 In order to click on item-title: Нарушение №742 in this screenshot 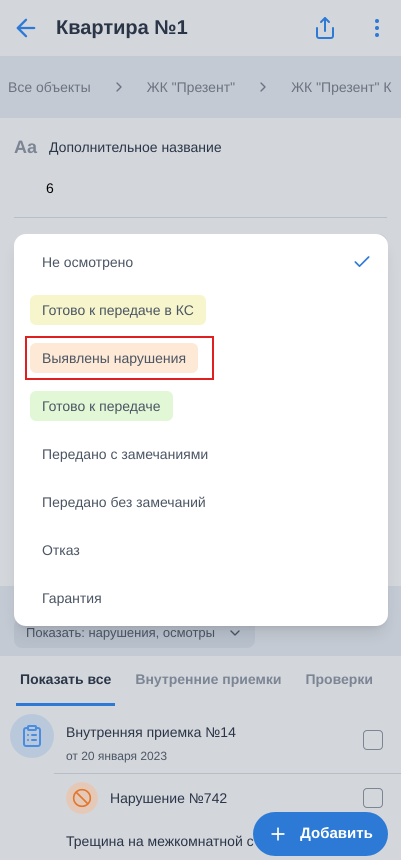, I will do `click(169, 798)`.